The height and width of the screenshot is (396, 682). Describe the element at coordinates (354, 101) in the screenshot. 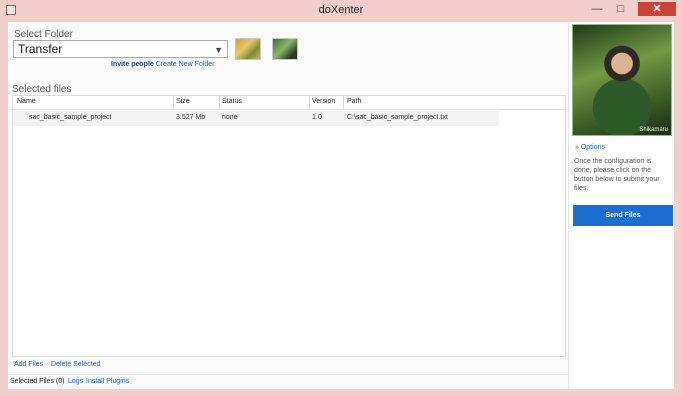

I see `column-header-path: Path` at that location.